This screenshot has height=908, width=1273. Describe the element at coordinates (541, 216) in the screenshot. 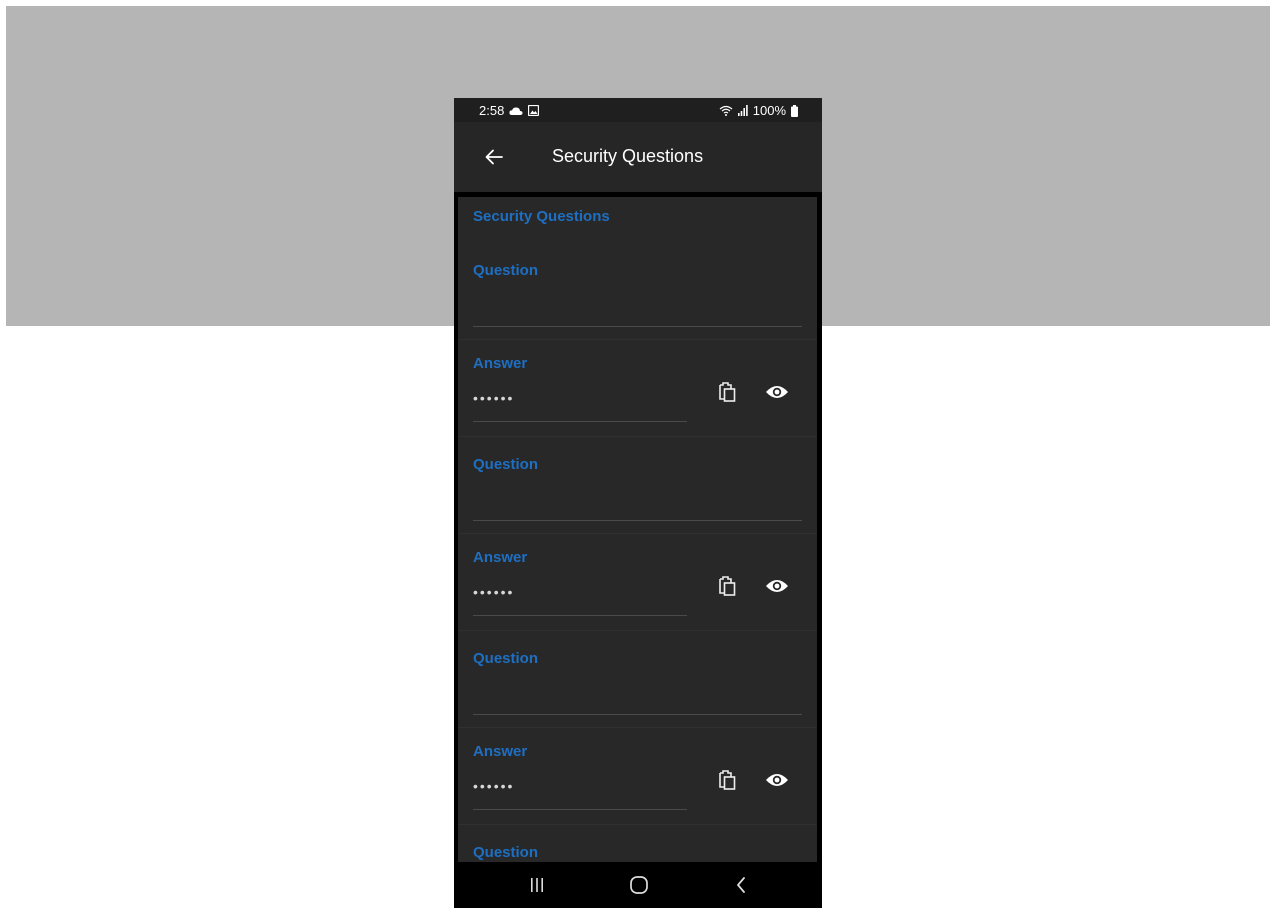

I see `section-title: Security Questions` at that location.